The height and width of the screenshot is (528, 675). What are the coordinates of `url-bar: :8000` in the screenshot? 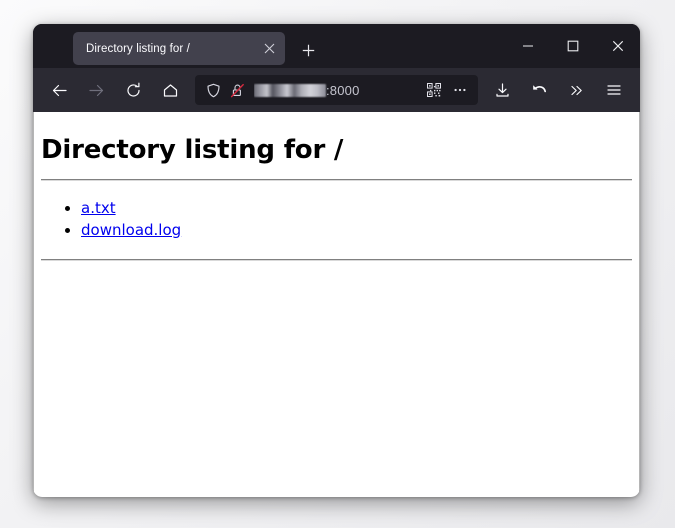 It's located at (336, 90).